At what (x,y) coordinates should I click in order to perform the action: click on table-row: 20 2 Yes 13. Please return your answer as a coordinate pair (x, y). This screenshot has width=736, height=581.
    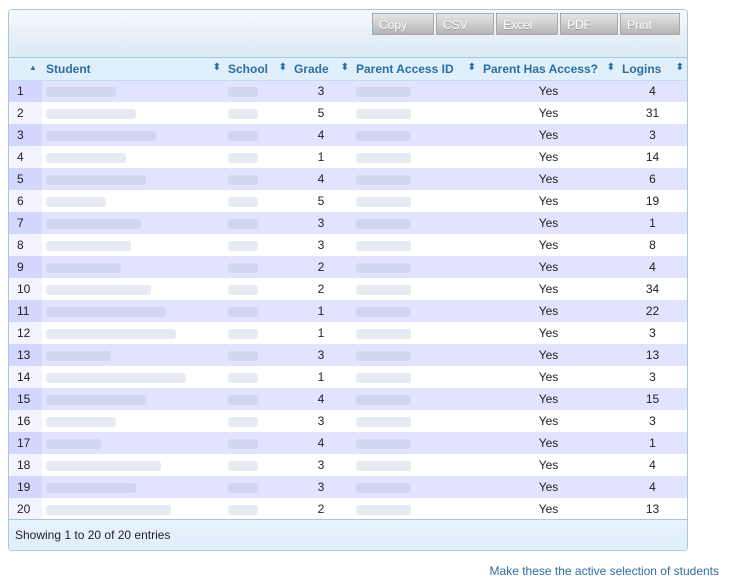
    Looking at the image, I should click on (348, 509).